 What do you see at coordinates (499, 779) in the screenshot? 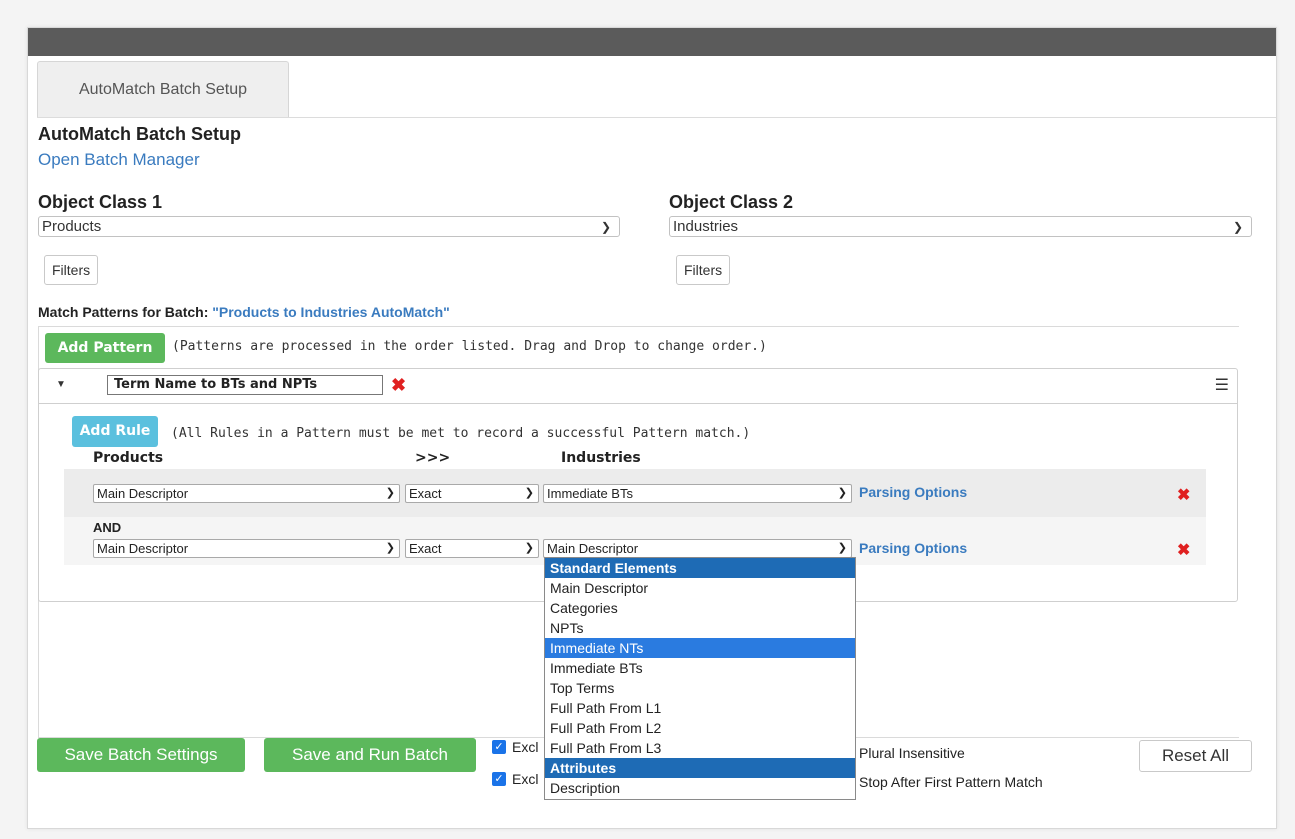
I see `exclude-option-2-checkbox: ✓` at bounding box center [499, 779].